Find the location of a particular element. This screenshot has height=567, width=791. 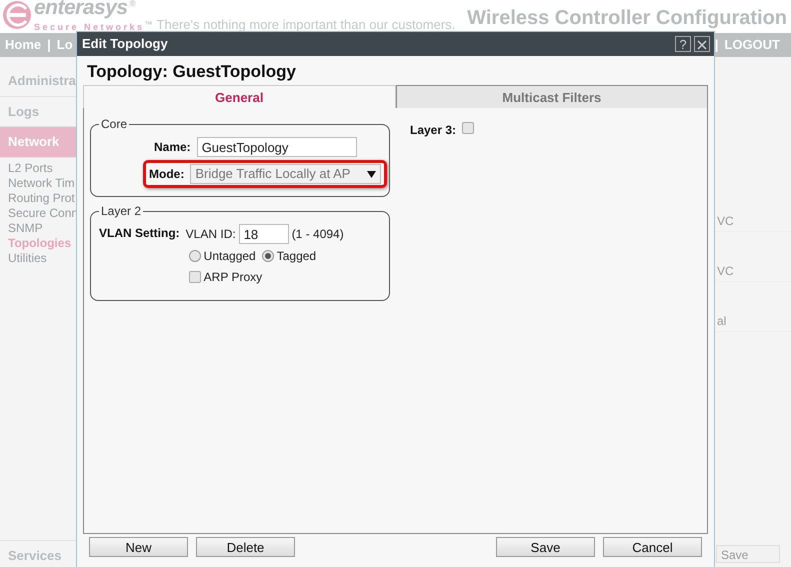

field-label: VLAN ID: is located at coordinates (211, 234).